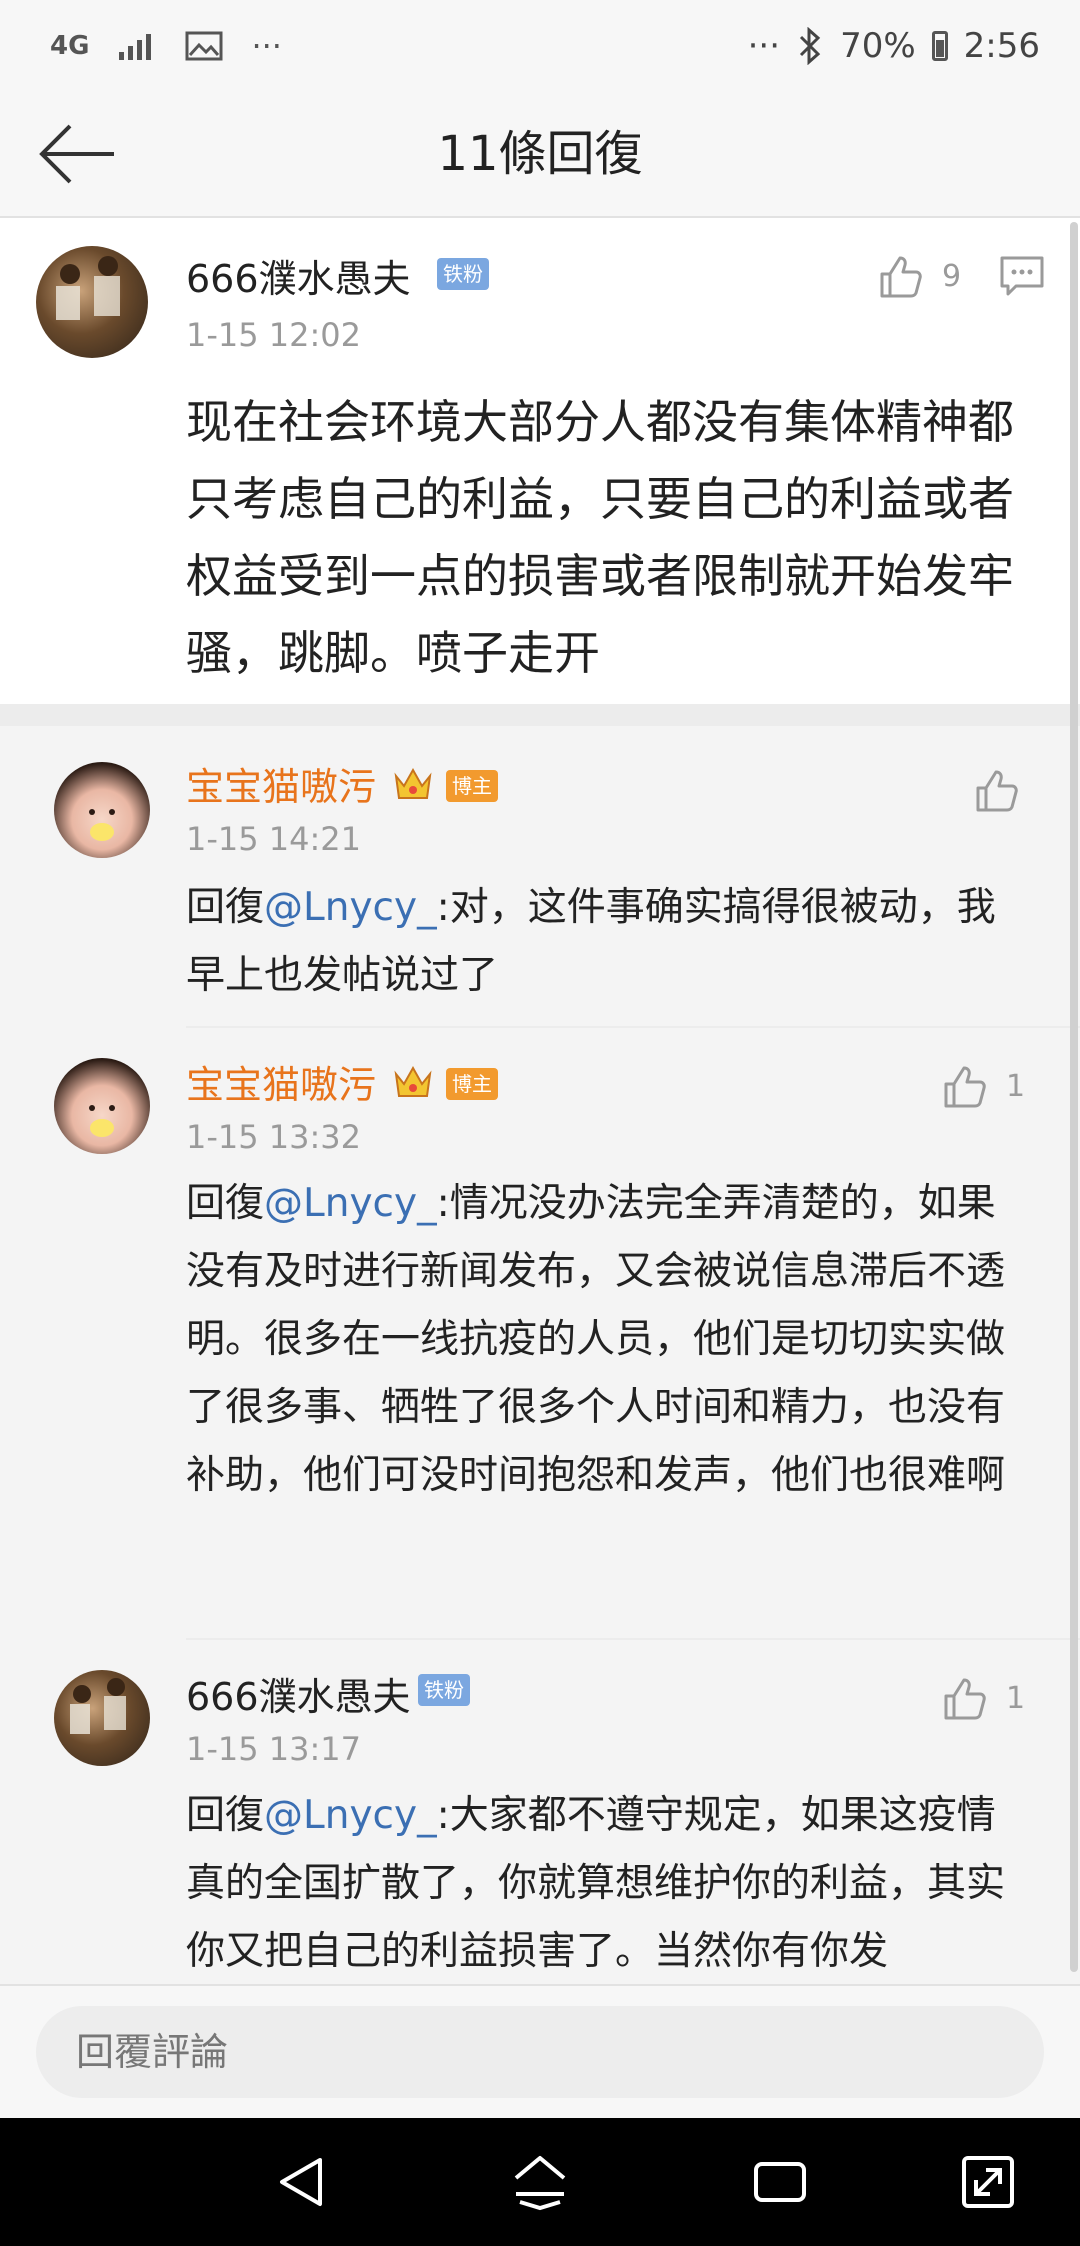  Describe the element at coordinates (540, 715) in the screenshot. I see `section-separator` at that location.